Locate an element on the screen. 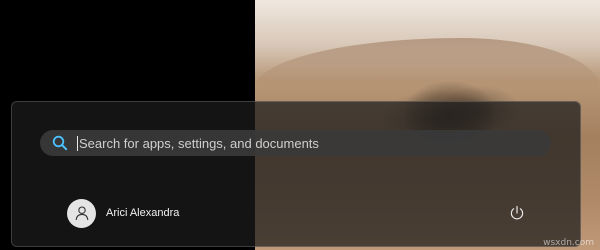 This screenshot has width=600, height=250. person-icon is located at coordinates (81, 213).